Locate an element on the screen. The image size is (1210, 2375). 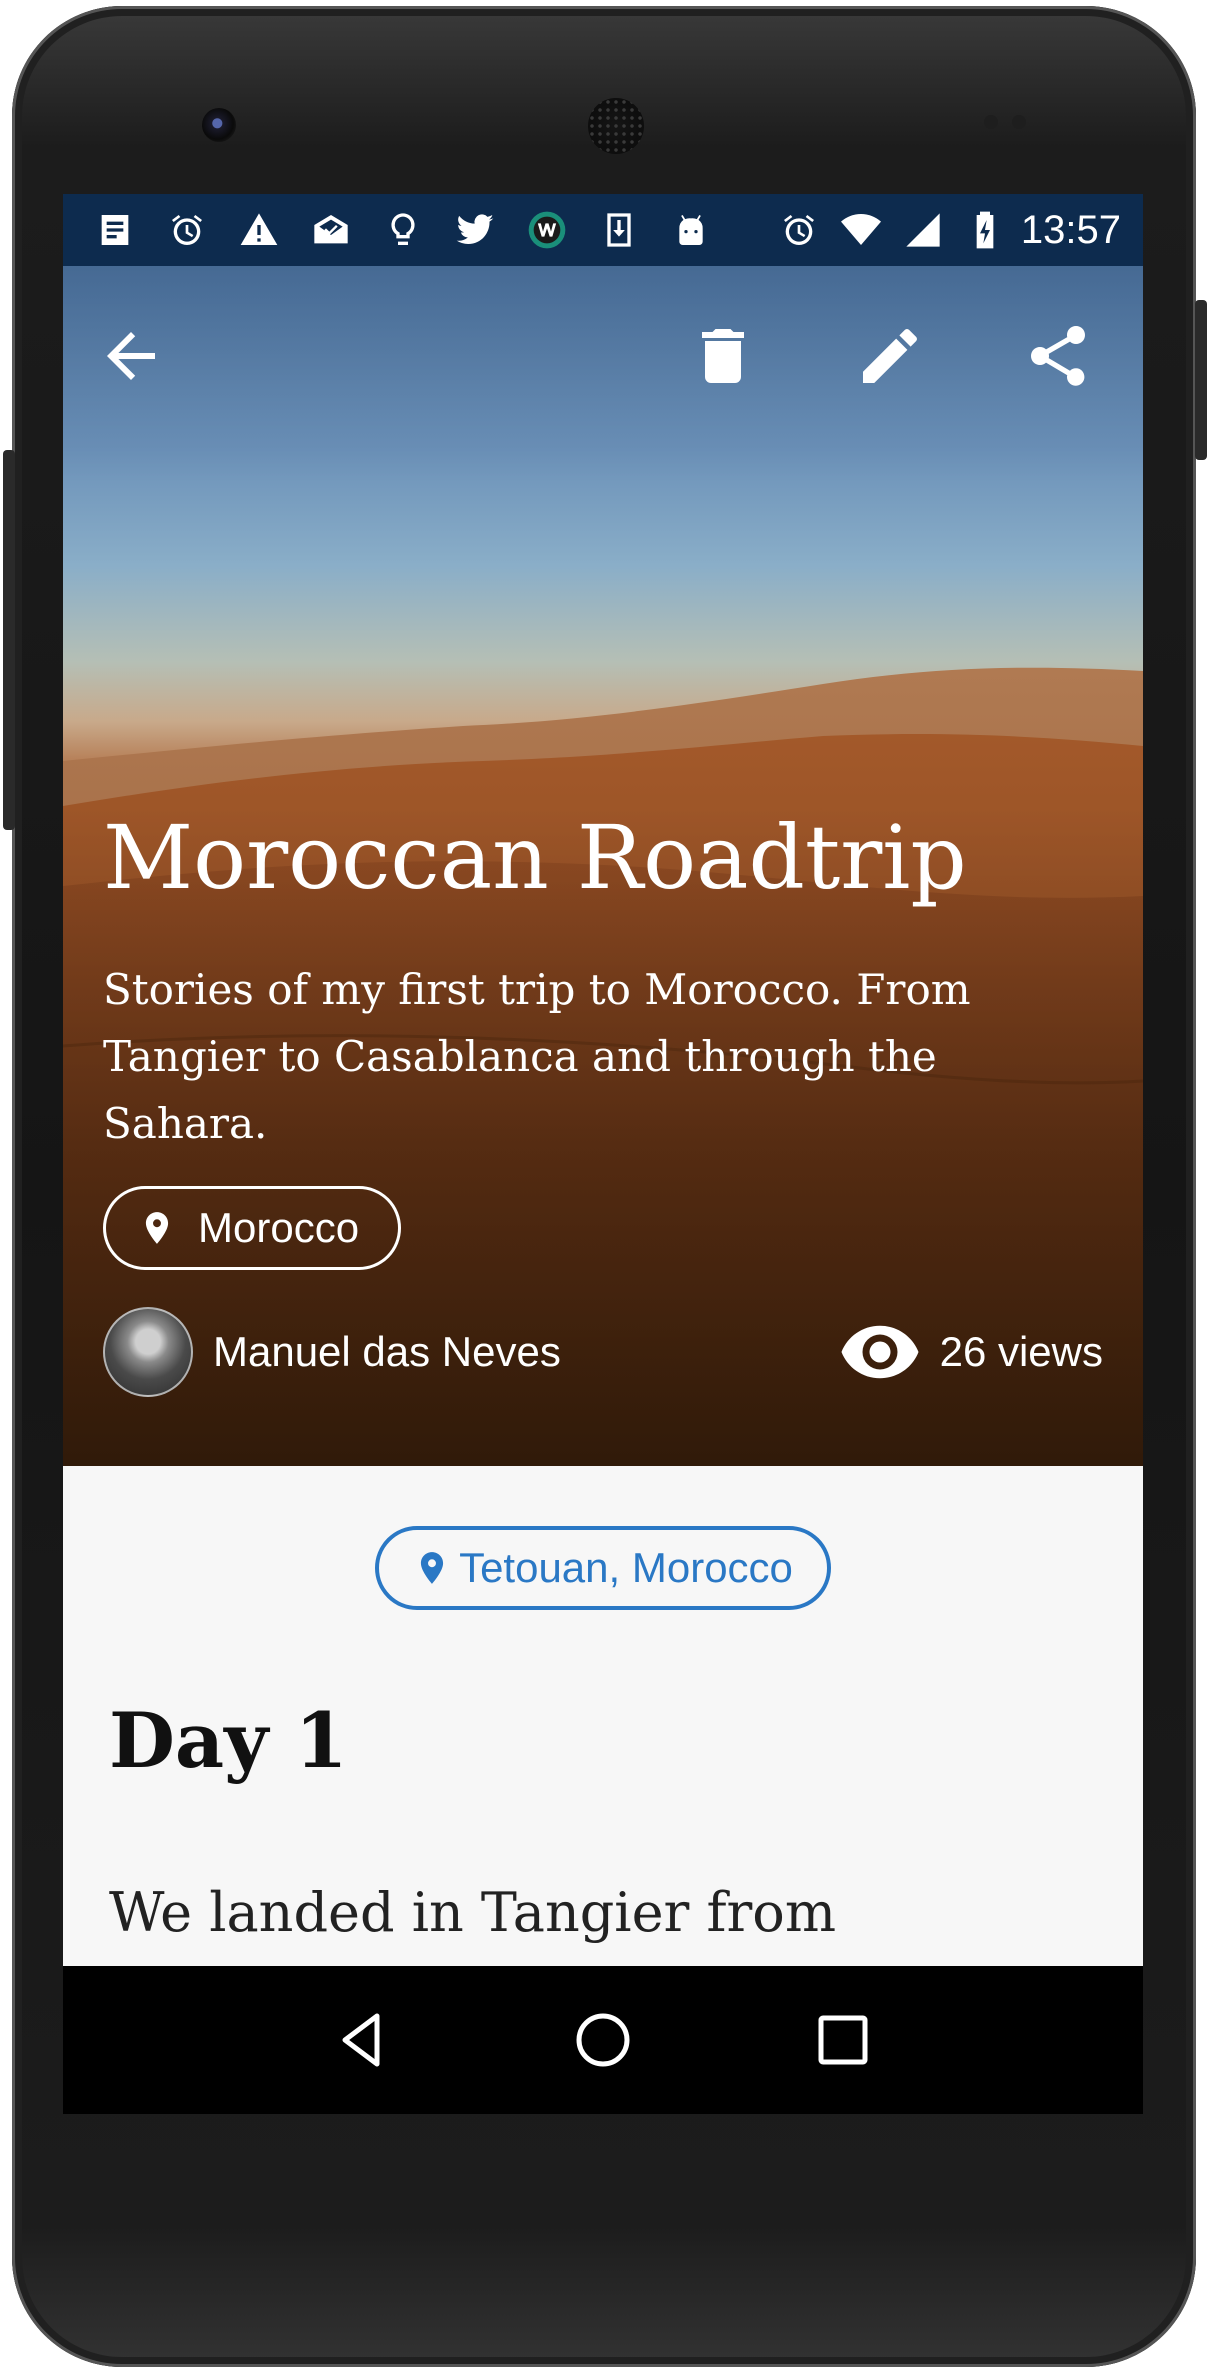
status-clock: 13:57 is located at coordinates (1070, 229).